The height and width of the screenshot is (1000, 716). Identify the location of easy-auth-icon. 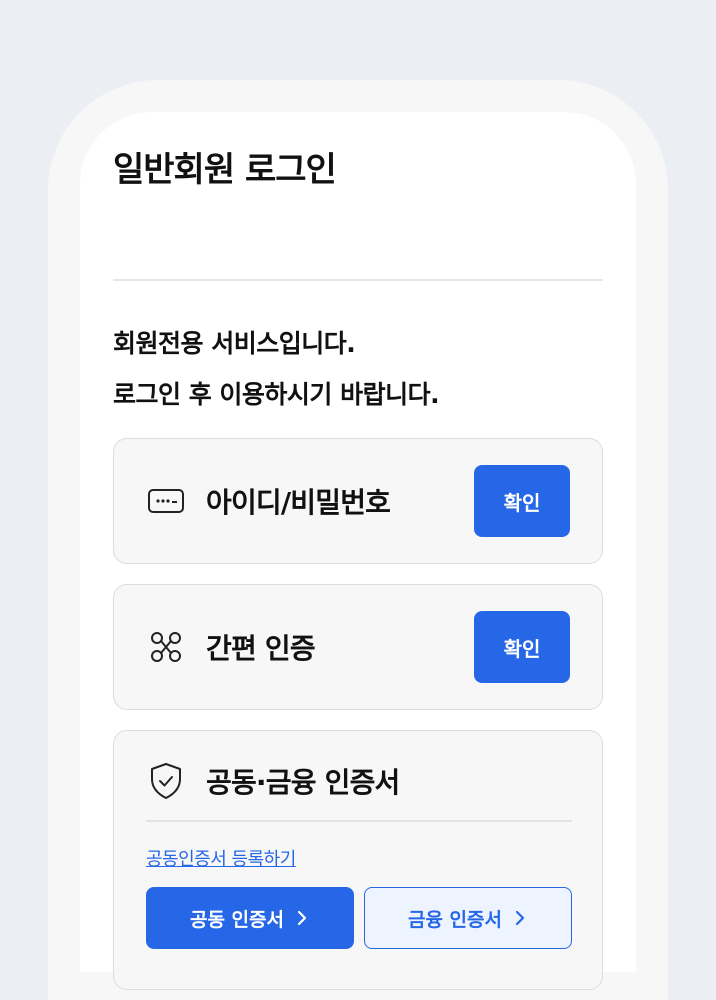
(166, 647).